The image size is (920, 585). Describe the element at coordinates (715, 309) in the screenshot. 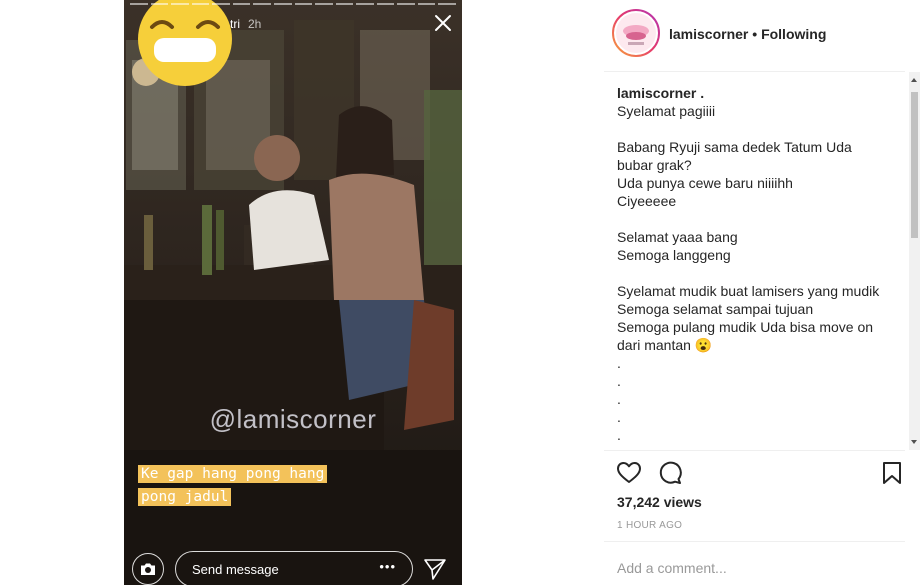

I see `caption-line: Semoga selamat sampai tujuan` at that location.